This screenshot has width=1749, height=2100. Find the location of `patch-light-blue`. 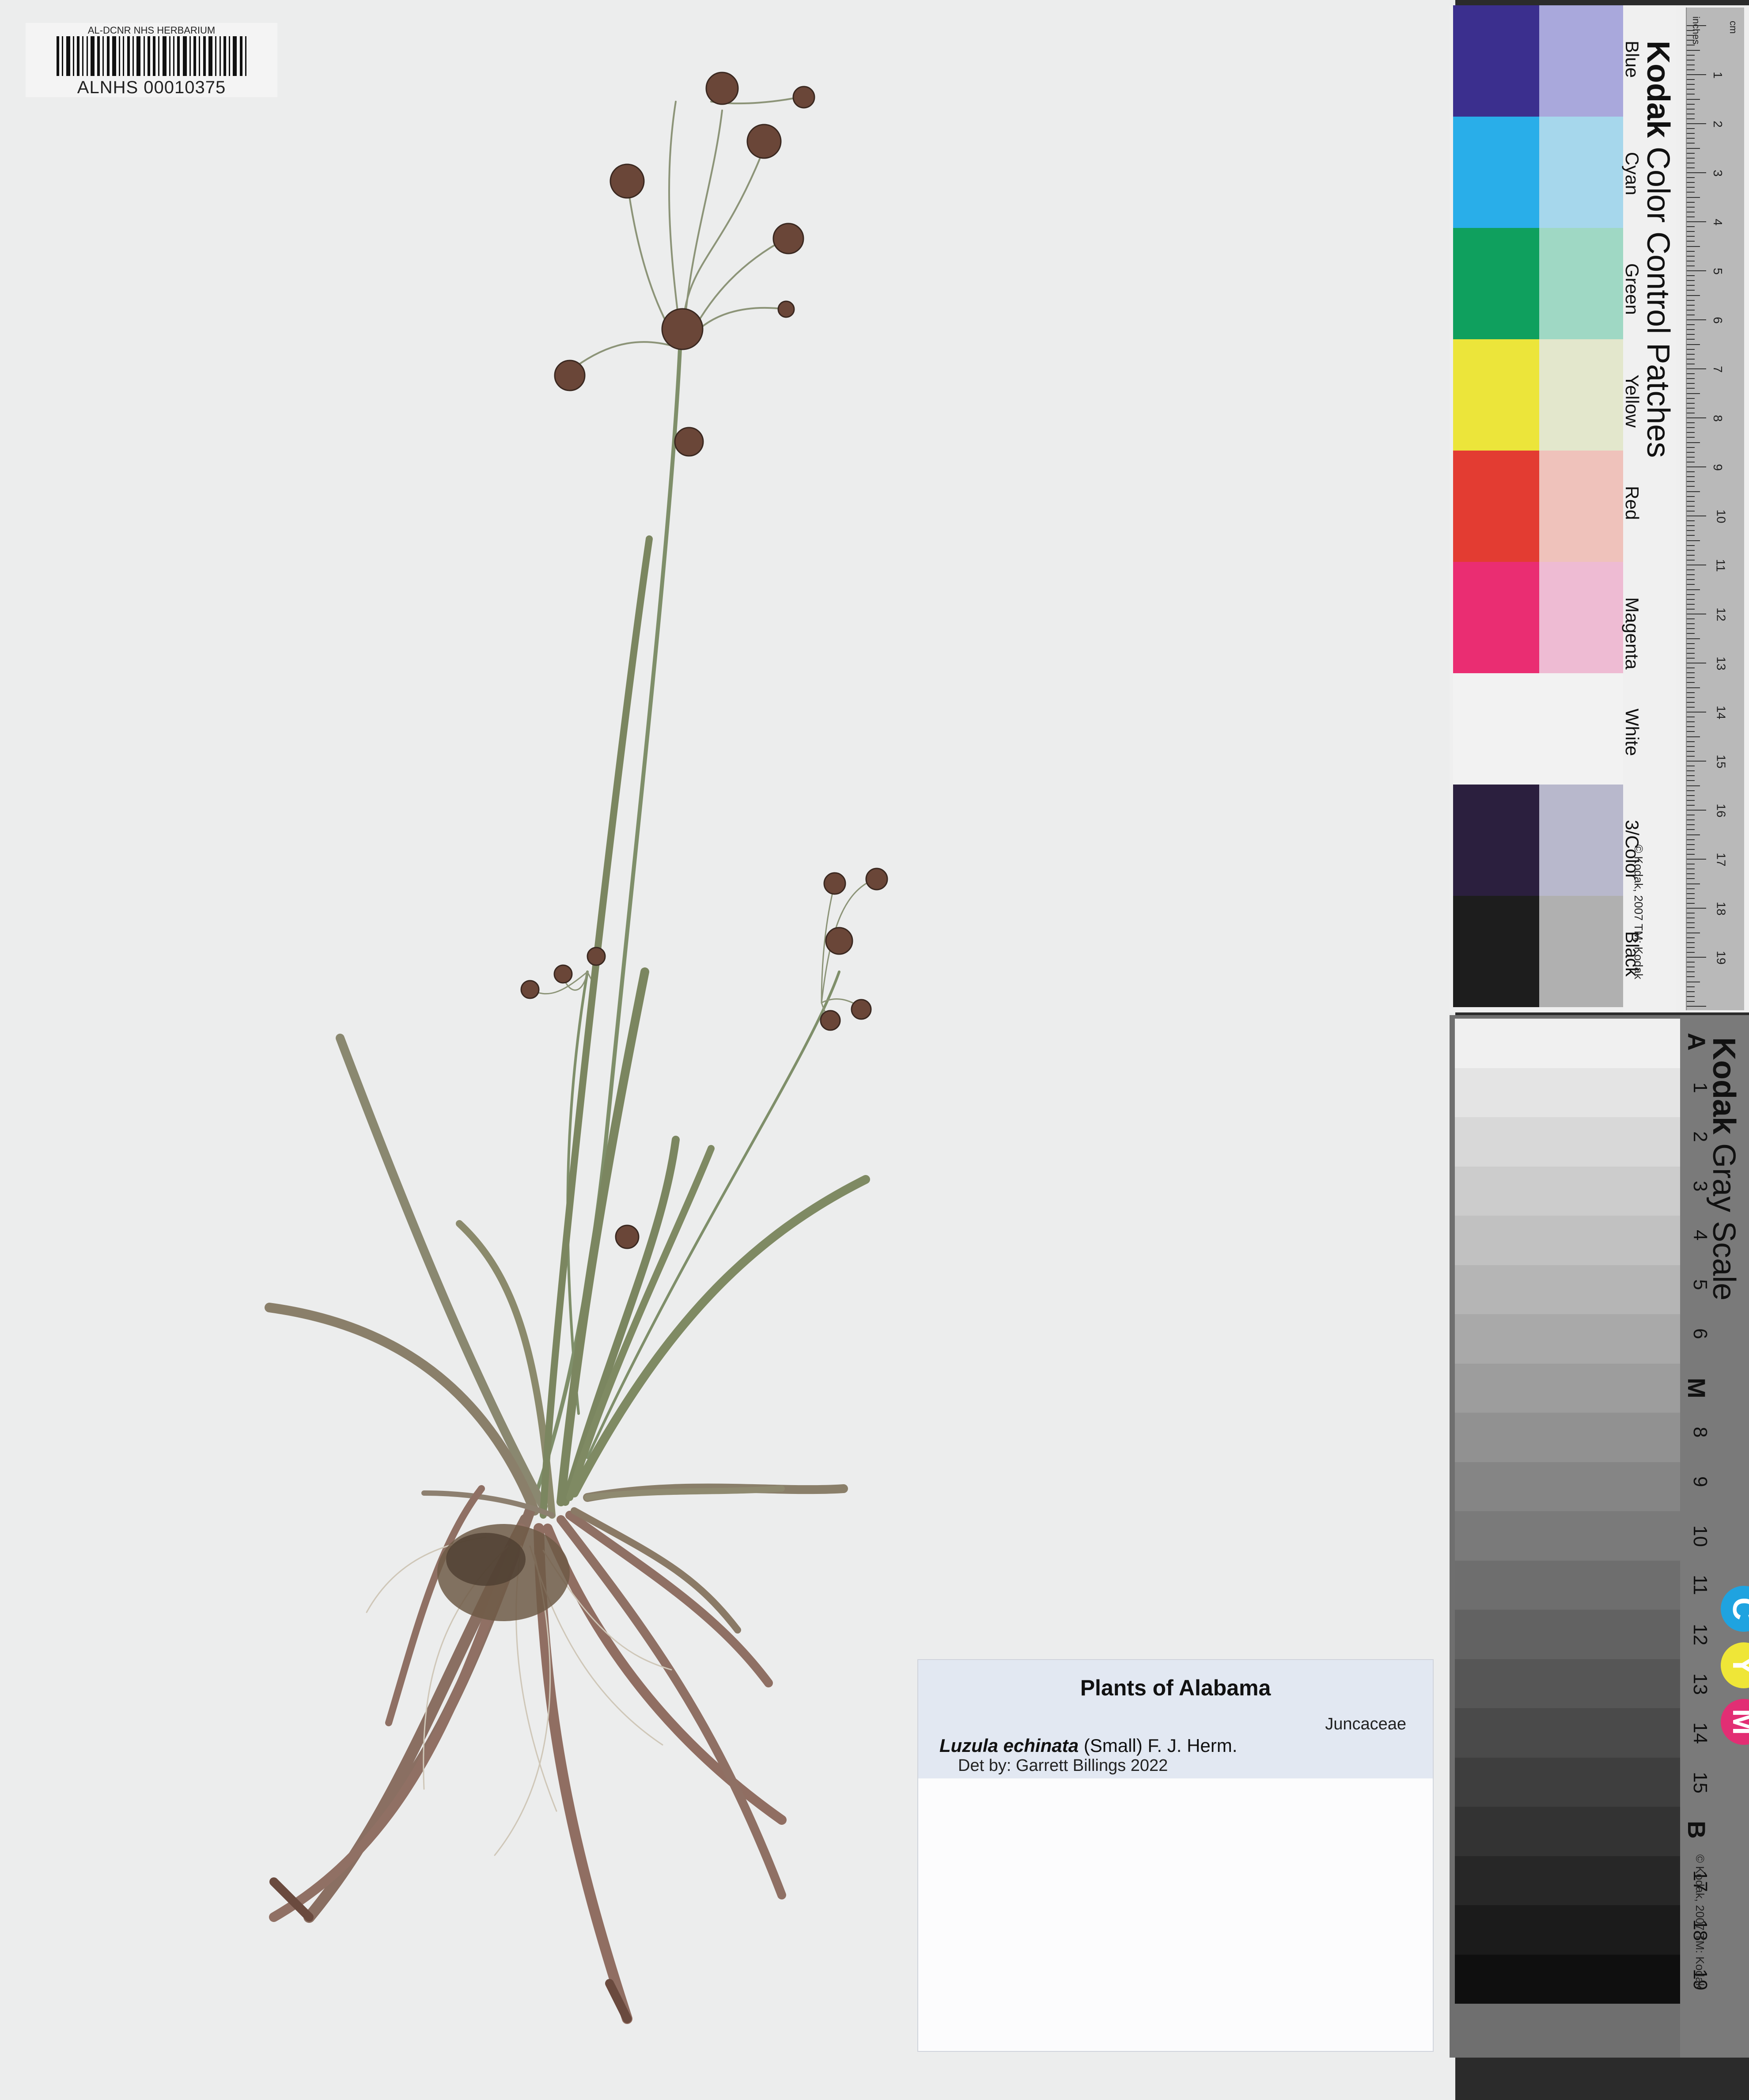

patch-light-blue is located at coordinates (1582, 61).